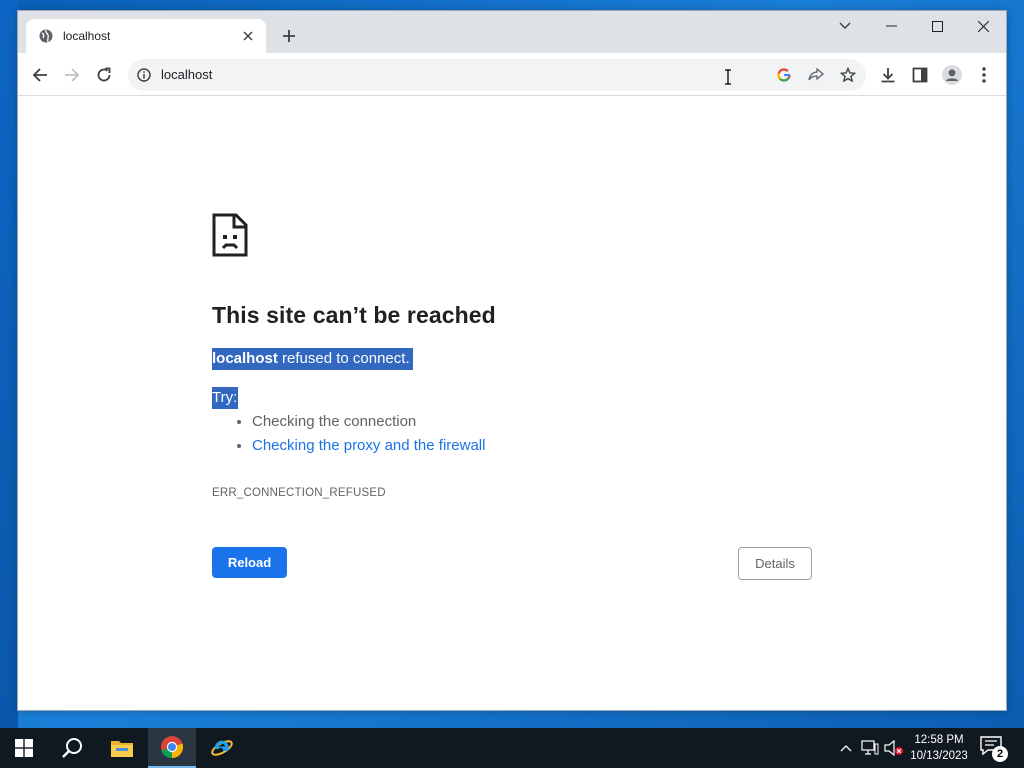  What do you see at coordinates (888, 75) in the screenshot?
I see `download-icon` at bounding box center [888, 75].